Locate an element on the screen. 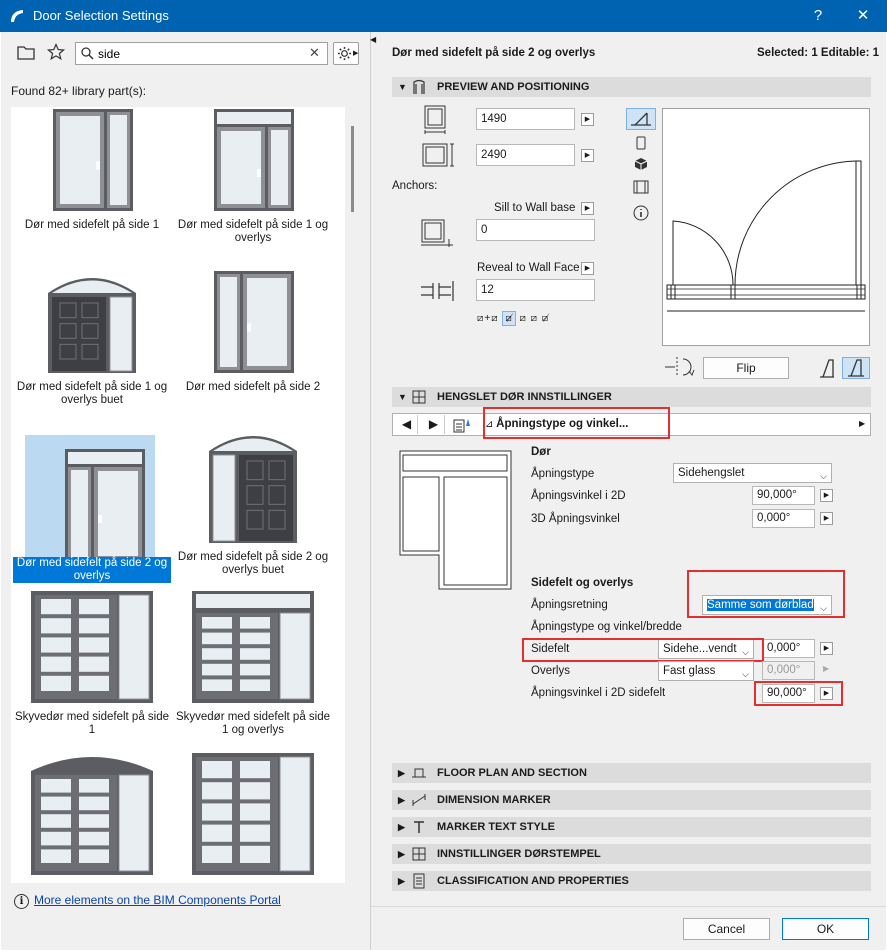  sill-arrow-icon: ▶ is located at coordinates (587, 208).